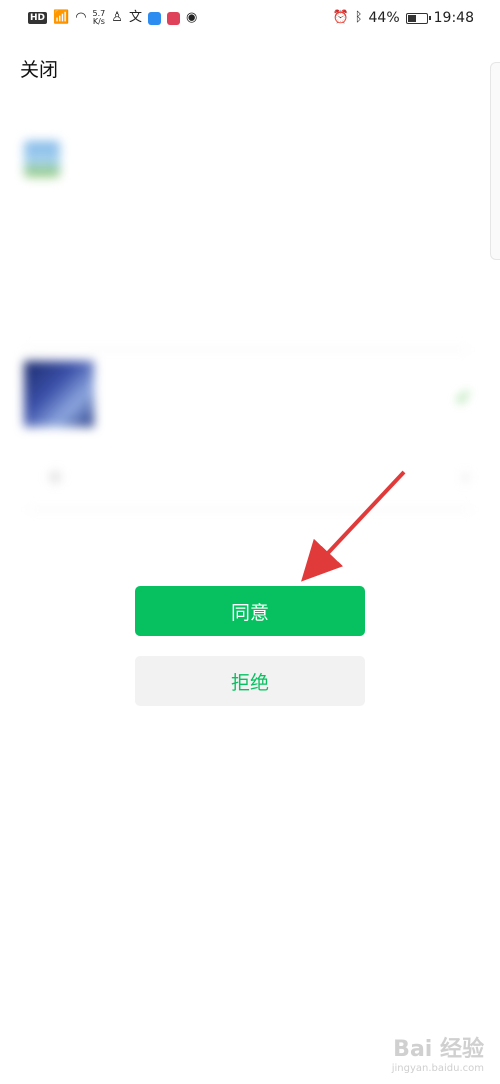  I want to click on watermark: Bai 经验 jingyan.baidu.com, so click(438, 1052).